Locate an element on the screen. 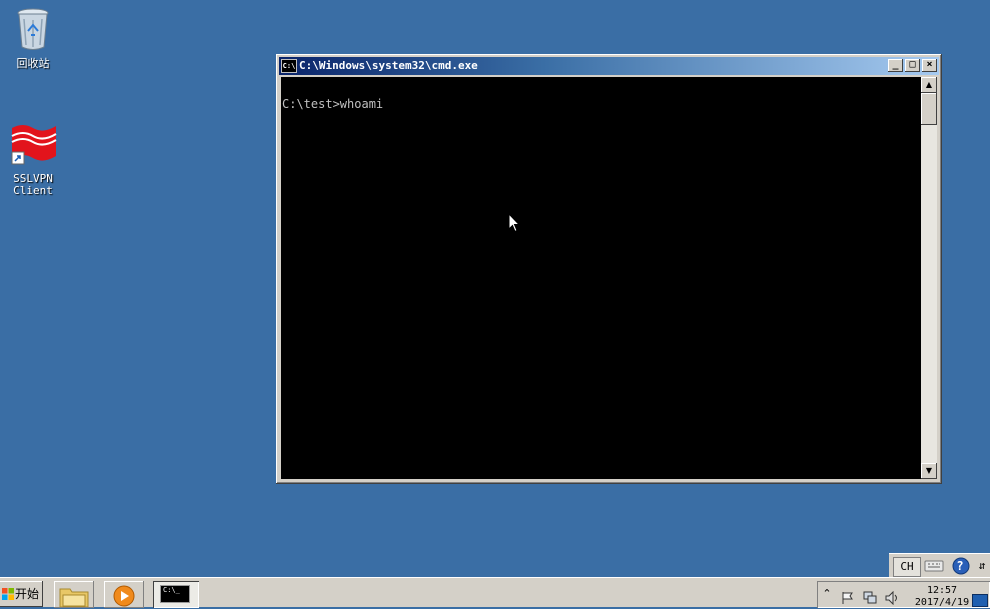 The height and width of the screenshot is (609, 990). action-center-flag-icon is located at coordinates (848, 598).